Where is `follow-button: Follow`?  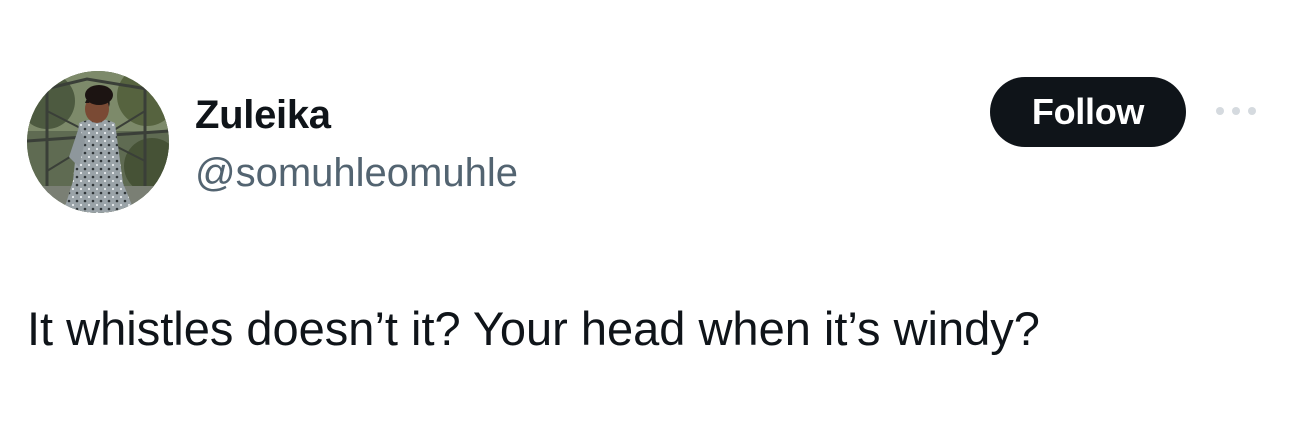
follow-button: Follow is located at coordinates (1088, 112).